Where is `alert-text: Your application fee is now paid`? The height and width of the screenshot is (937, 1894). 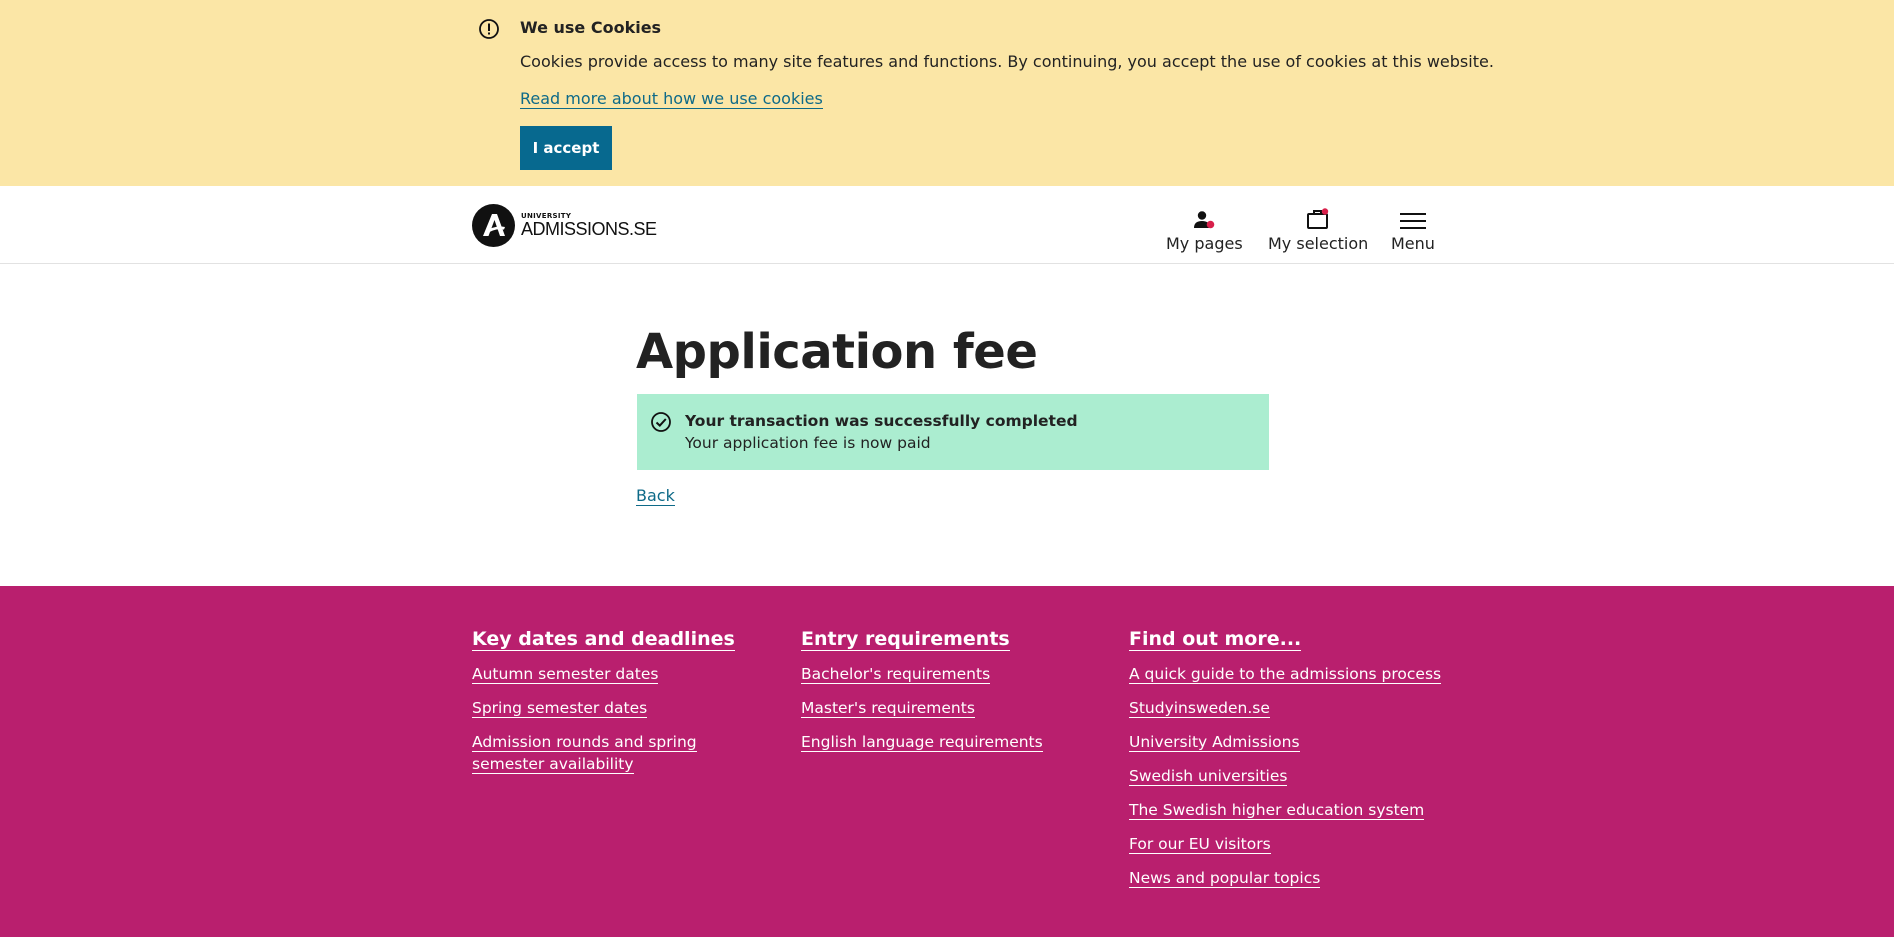
alert-text: Your application fee is now paid is located at coordinates (808, 443).